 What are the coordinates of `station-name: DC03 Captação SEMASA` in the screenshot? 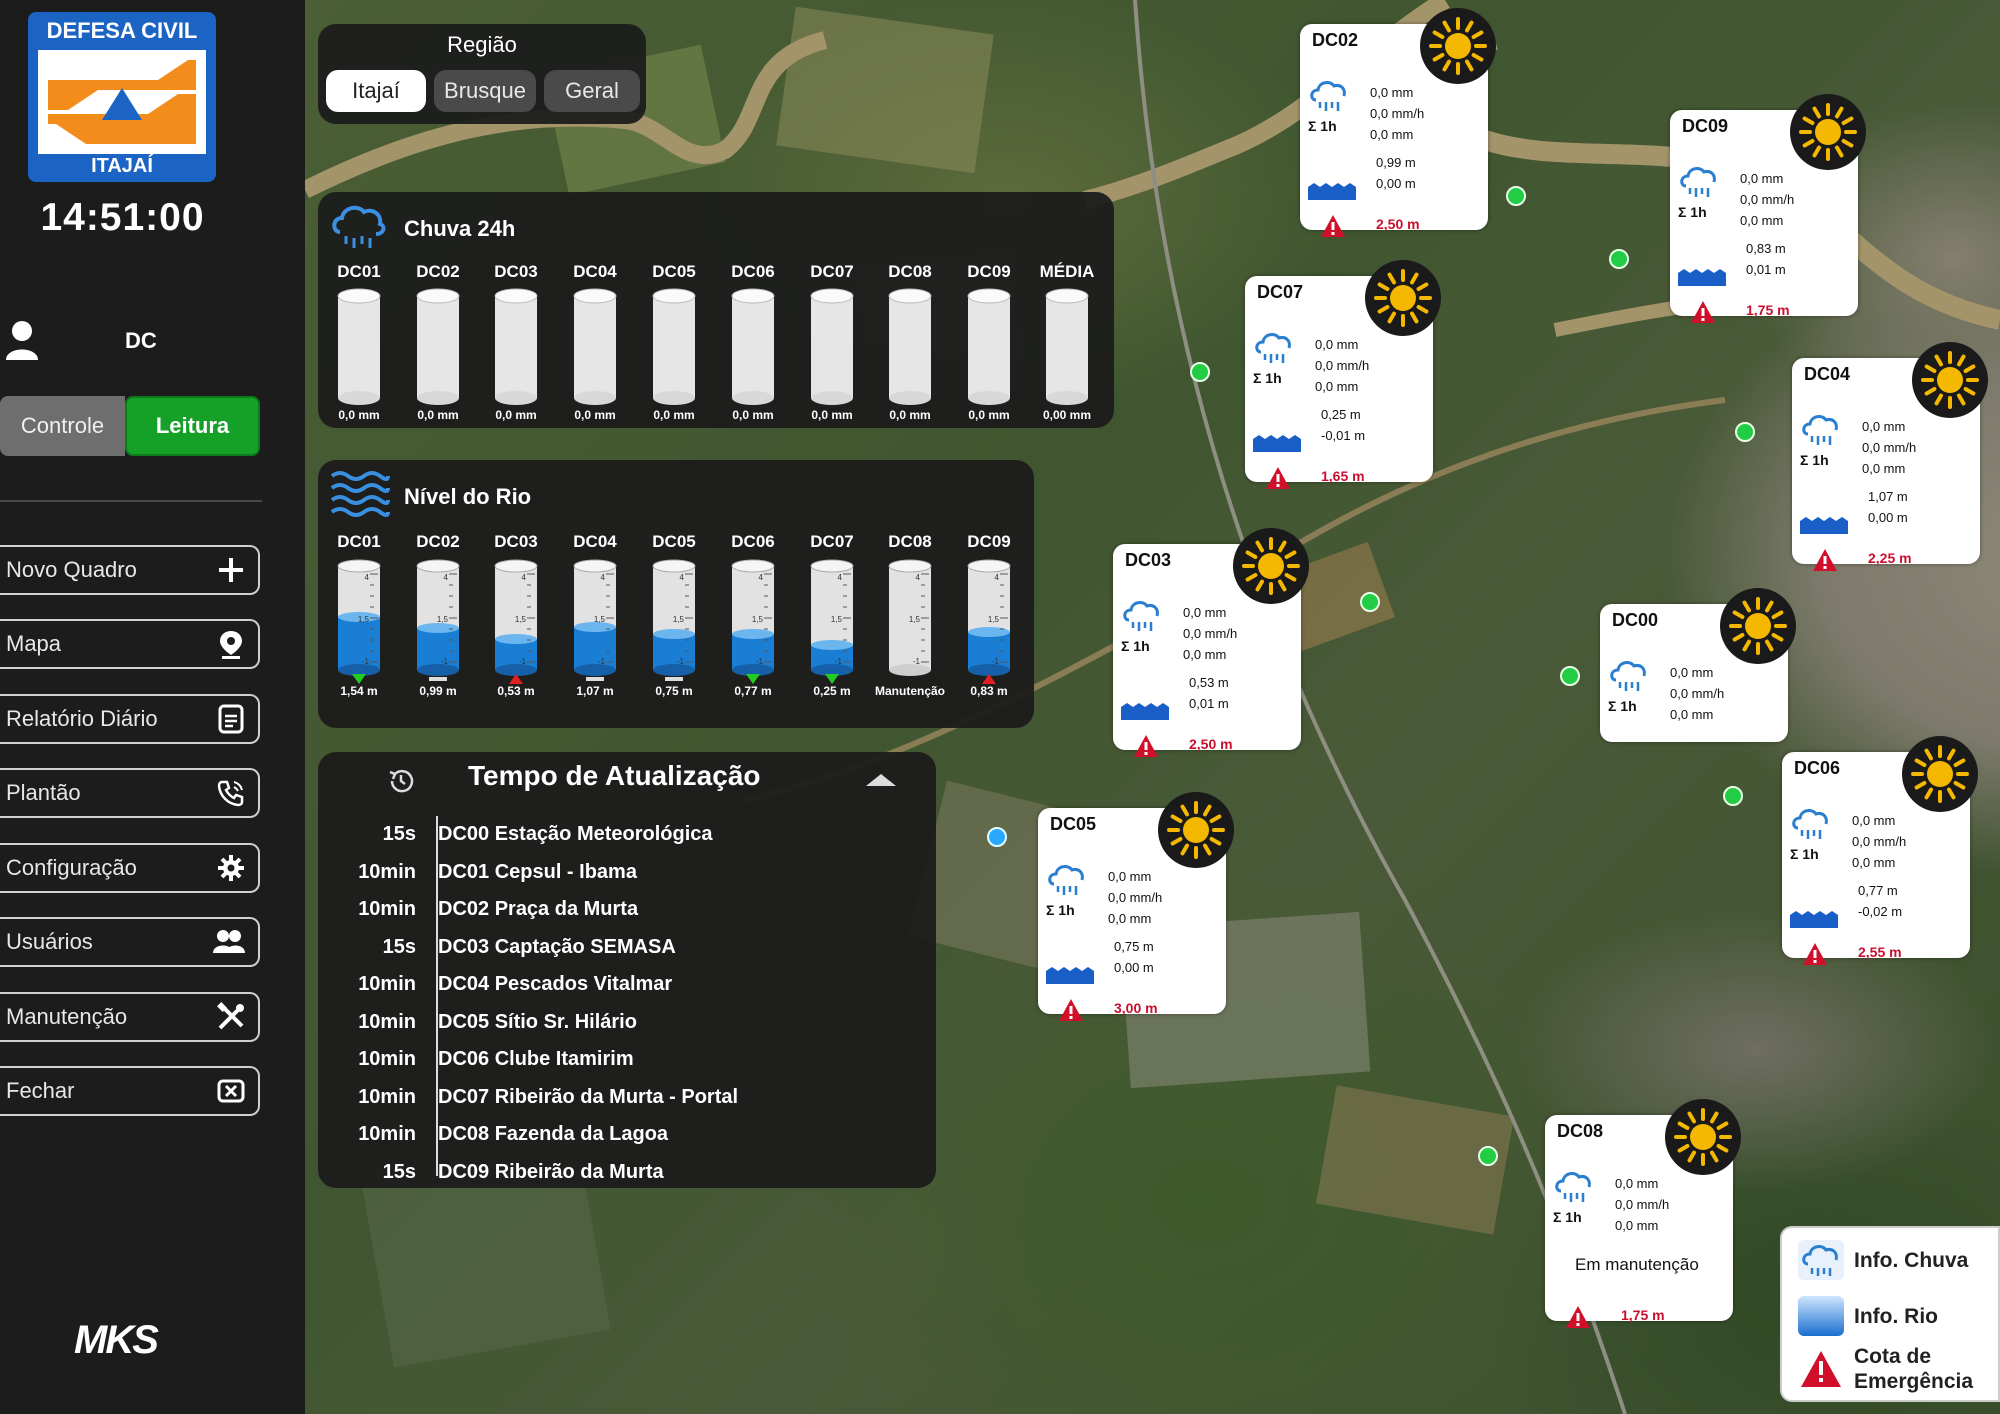 It's located at (557, 946).